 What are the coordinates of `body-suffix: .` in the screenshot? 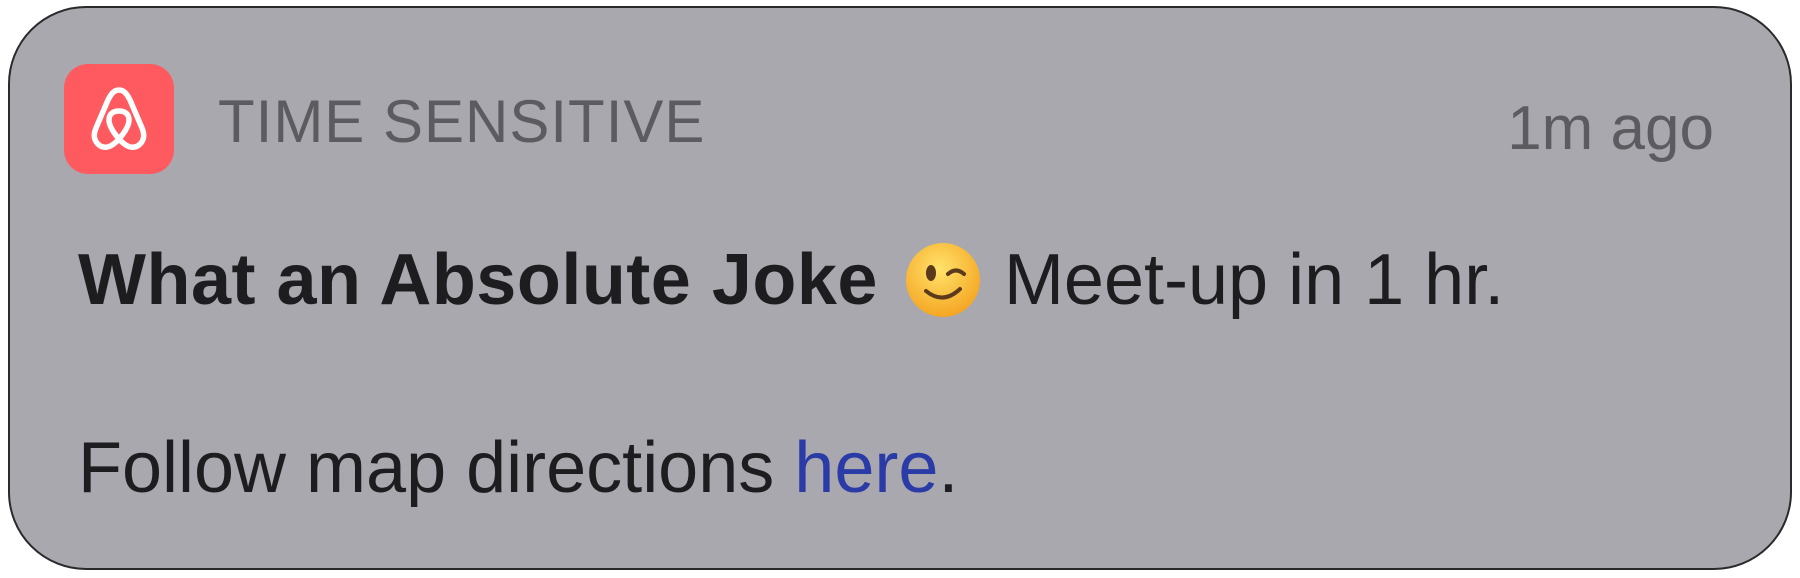 It's located at (948, 468).